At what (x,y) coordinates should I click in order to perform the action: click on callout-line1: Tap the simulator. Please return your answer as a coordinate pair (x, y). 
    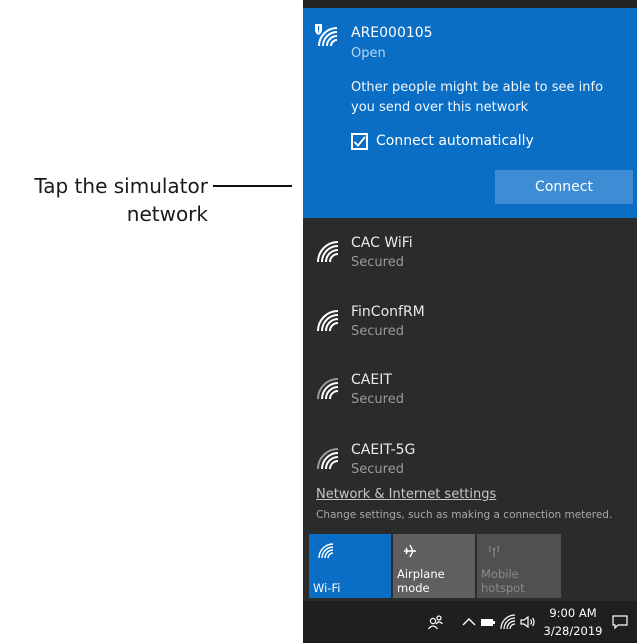
    Looking at the image, I should click on (121, 186).